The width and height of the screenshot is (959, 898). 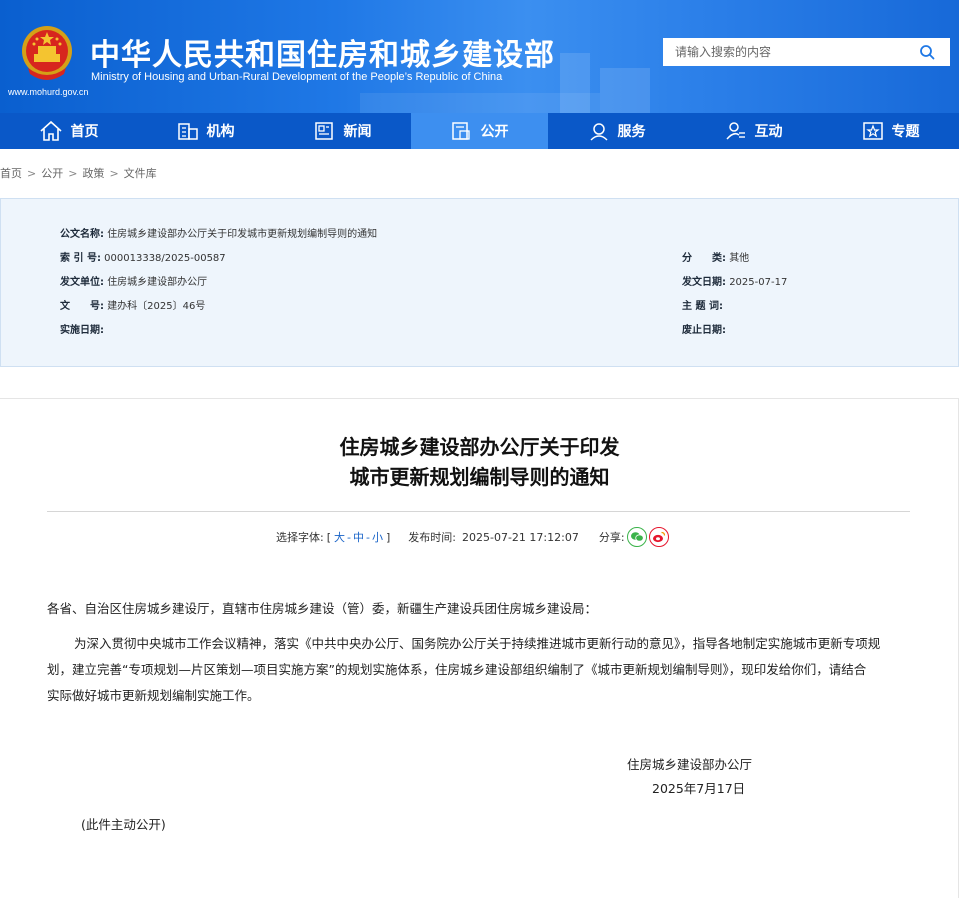 What do you see at coordinates (478, 511) in the screenshot?
I see `title-divider` at bounding box center [478, 511].